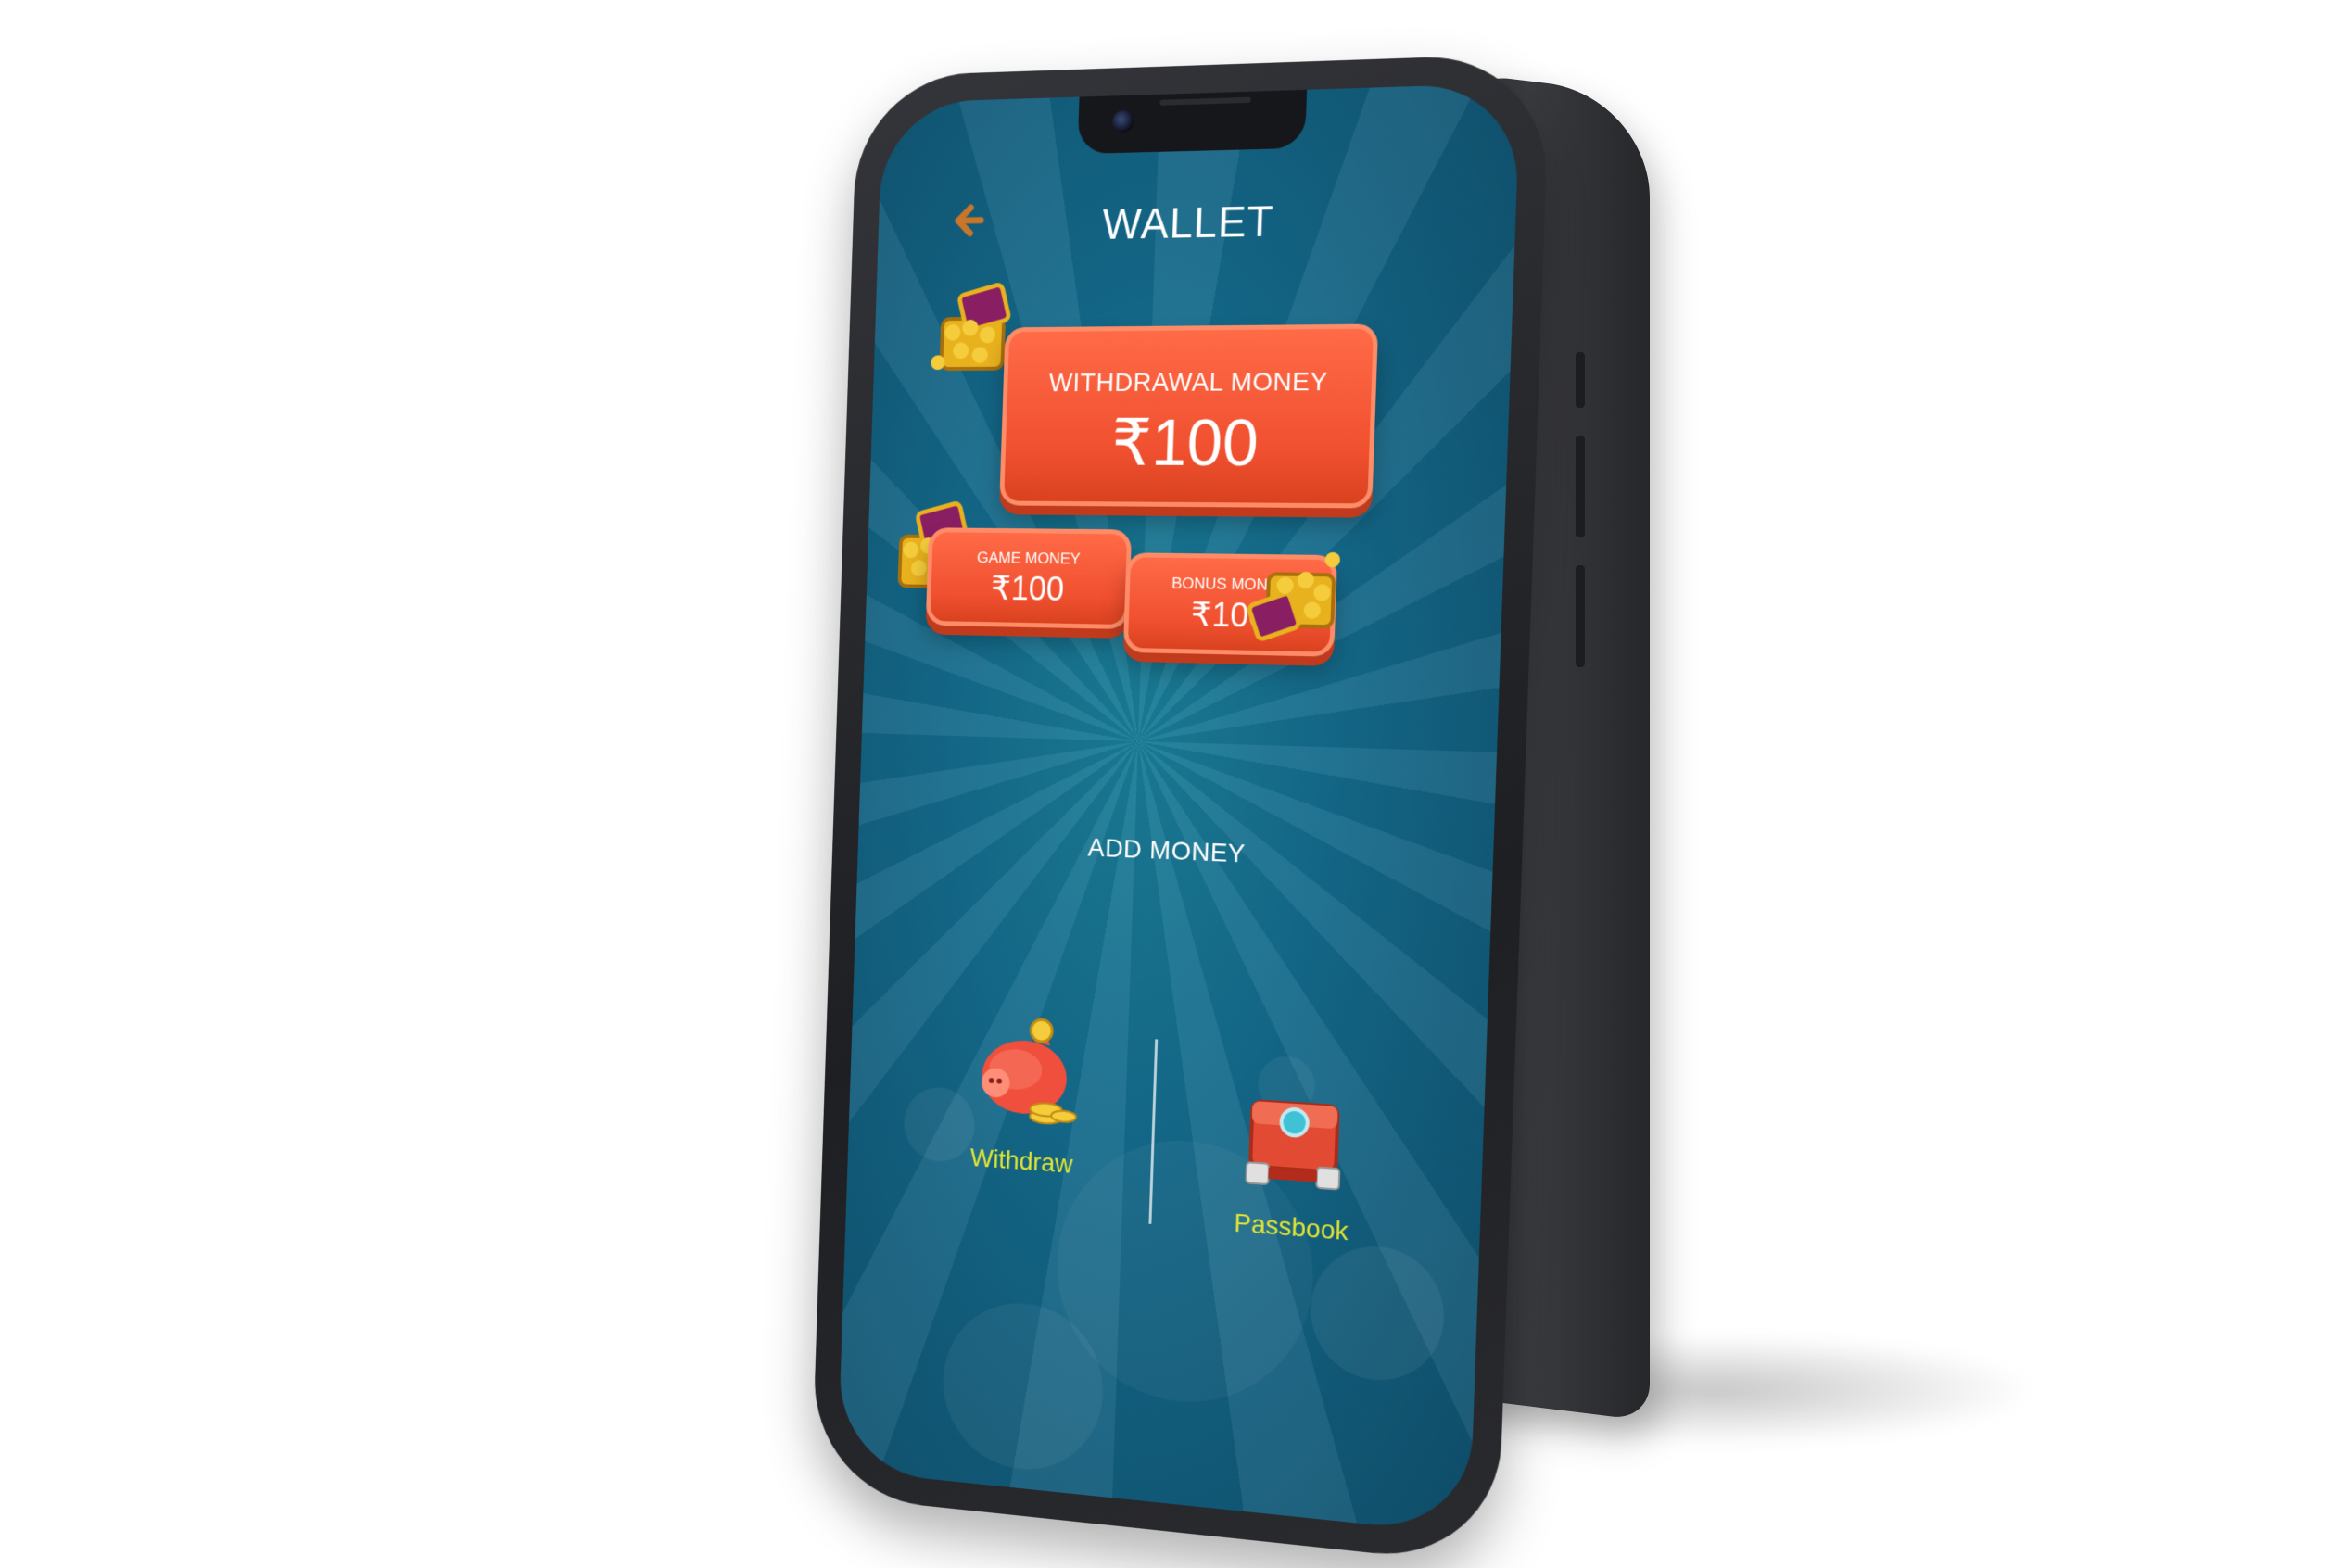 The height and width of the screenshot is (1568, 2343). I want to click on game-money-amount: ₹100, so click(1027, 588).